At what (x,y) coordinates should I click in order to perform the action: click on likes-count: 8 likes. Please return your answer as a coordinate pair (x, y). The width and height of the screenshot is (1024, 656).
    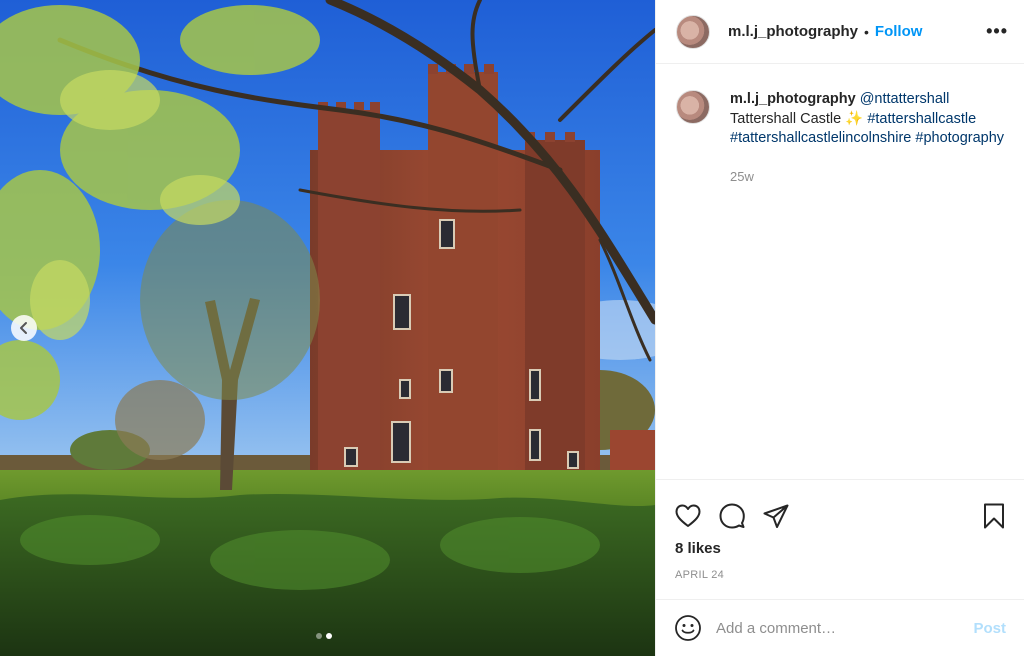
    Looking at the image, I should click on (840, 548).